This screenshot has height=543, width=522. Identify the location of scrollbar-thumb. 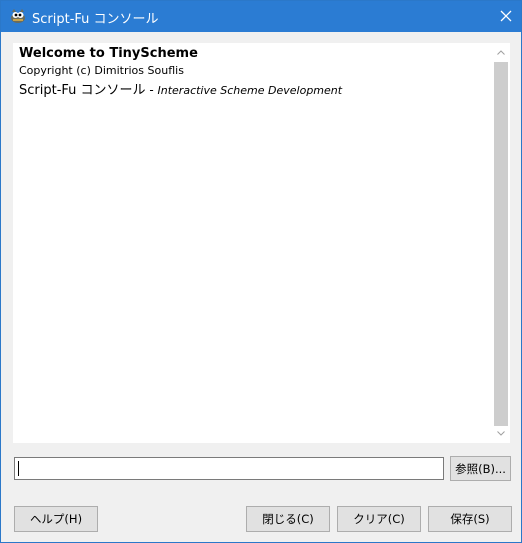
(501, 244).